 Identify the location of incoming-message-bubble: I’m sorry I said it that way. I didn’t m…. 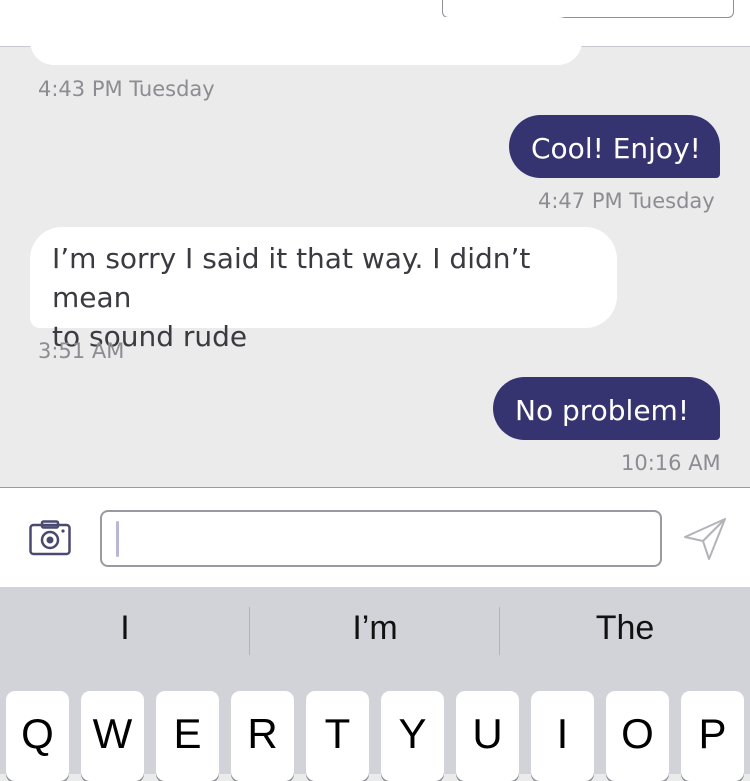
(323, 290).